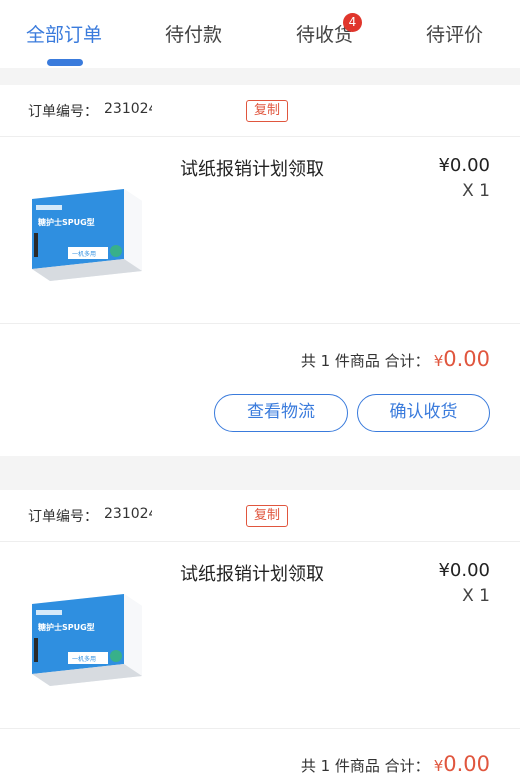 This screenshot has width=520, height=781. I want to click on order-actions: 查看物流 确认收货, so click(260, 414).